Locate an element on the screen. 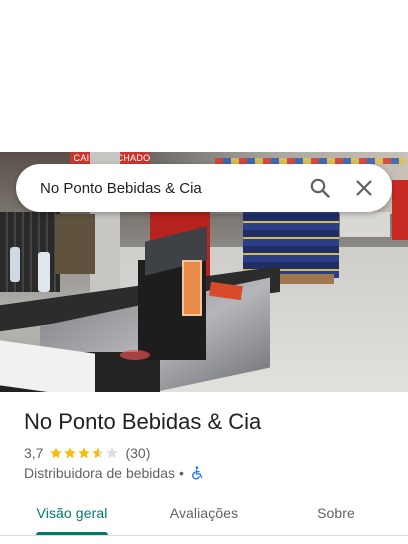 This screenshot has width=408, height=544. photo-red-right is located at coordinates (400, 210).